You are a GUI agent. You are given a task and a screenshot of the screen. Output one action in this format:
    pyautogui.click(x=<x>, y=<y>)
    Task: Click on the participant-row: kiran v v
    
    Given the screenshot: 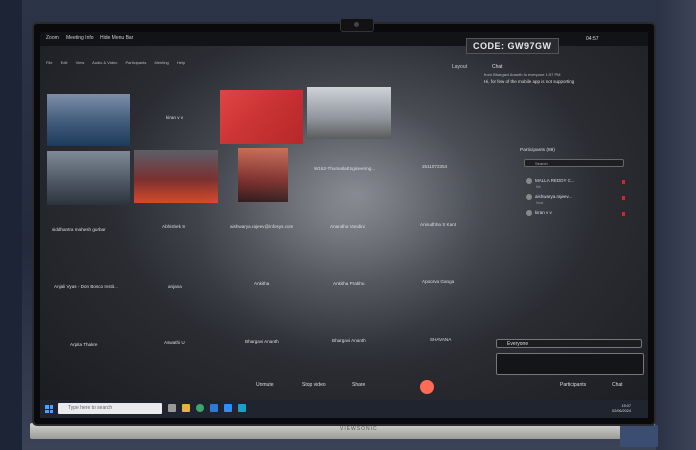 What is the action you would take?
    pyautogui.click(x=539, y=213)
    